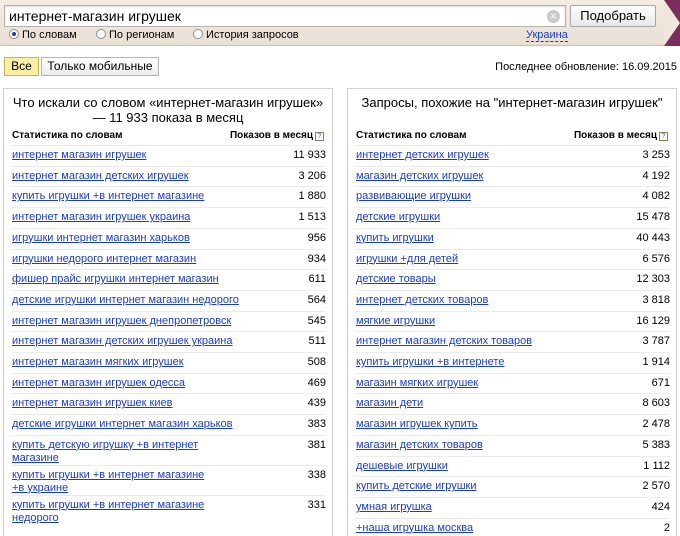 Image resolution: width=680 pixels, height=536 pixels. I want to click on table-row: магазин дети 8 603, so click(513, 403).